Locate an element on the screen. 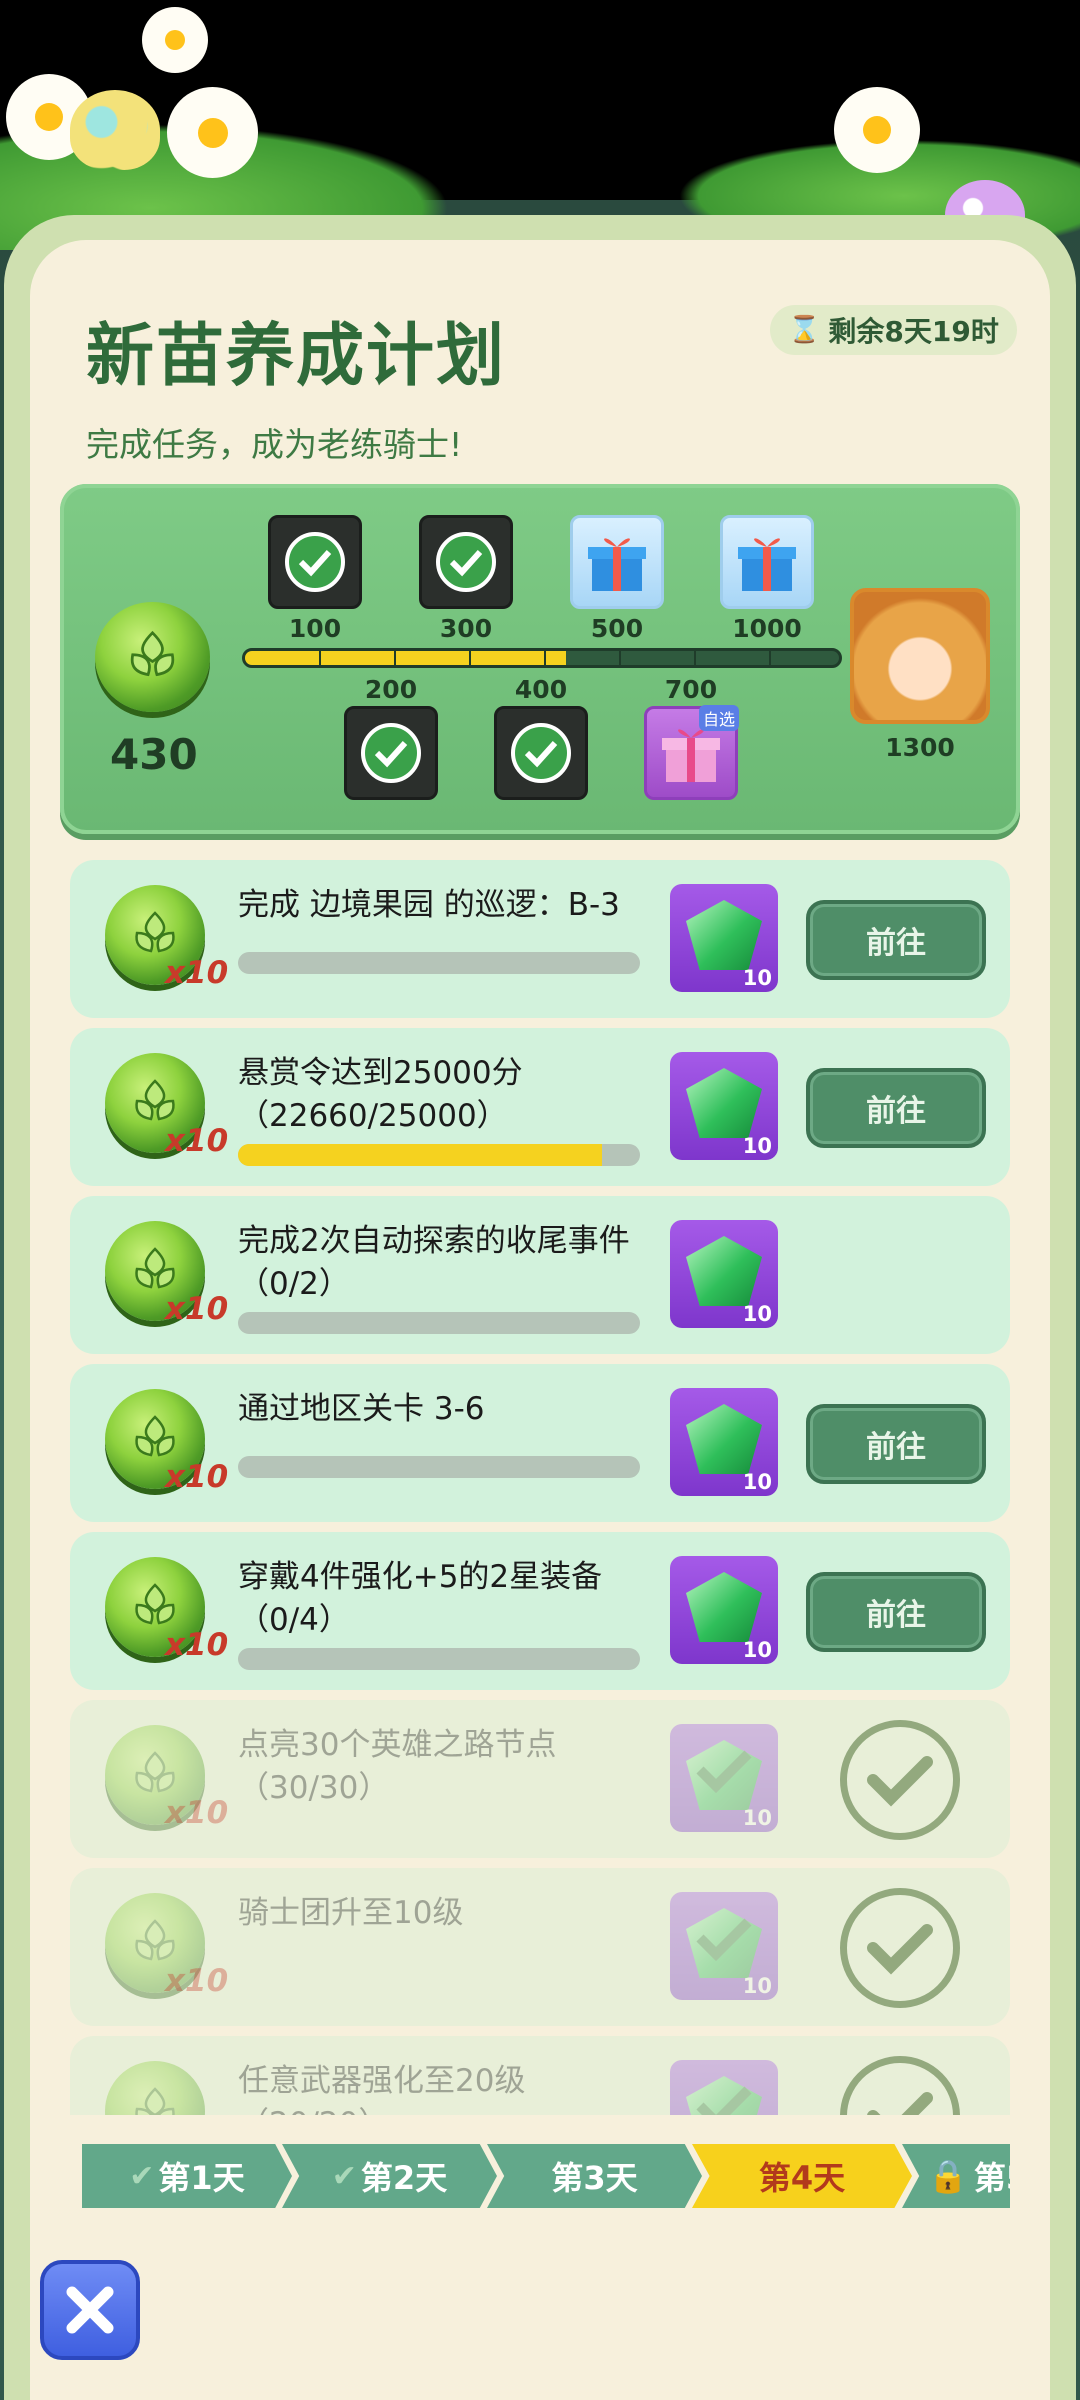 This screenshot has height=2400, width=1080. gift-icon is located at coordinates (767, 564).